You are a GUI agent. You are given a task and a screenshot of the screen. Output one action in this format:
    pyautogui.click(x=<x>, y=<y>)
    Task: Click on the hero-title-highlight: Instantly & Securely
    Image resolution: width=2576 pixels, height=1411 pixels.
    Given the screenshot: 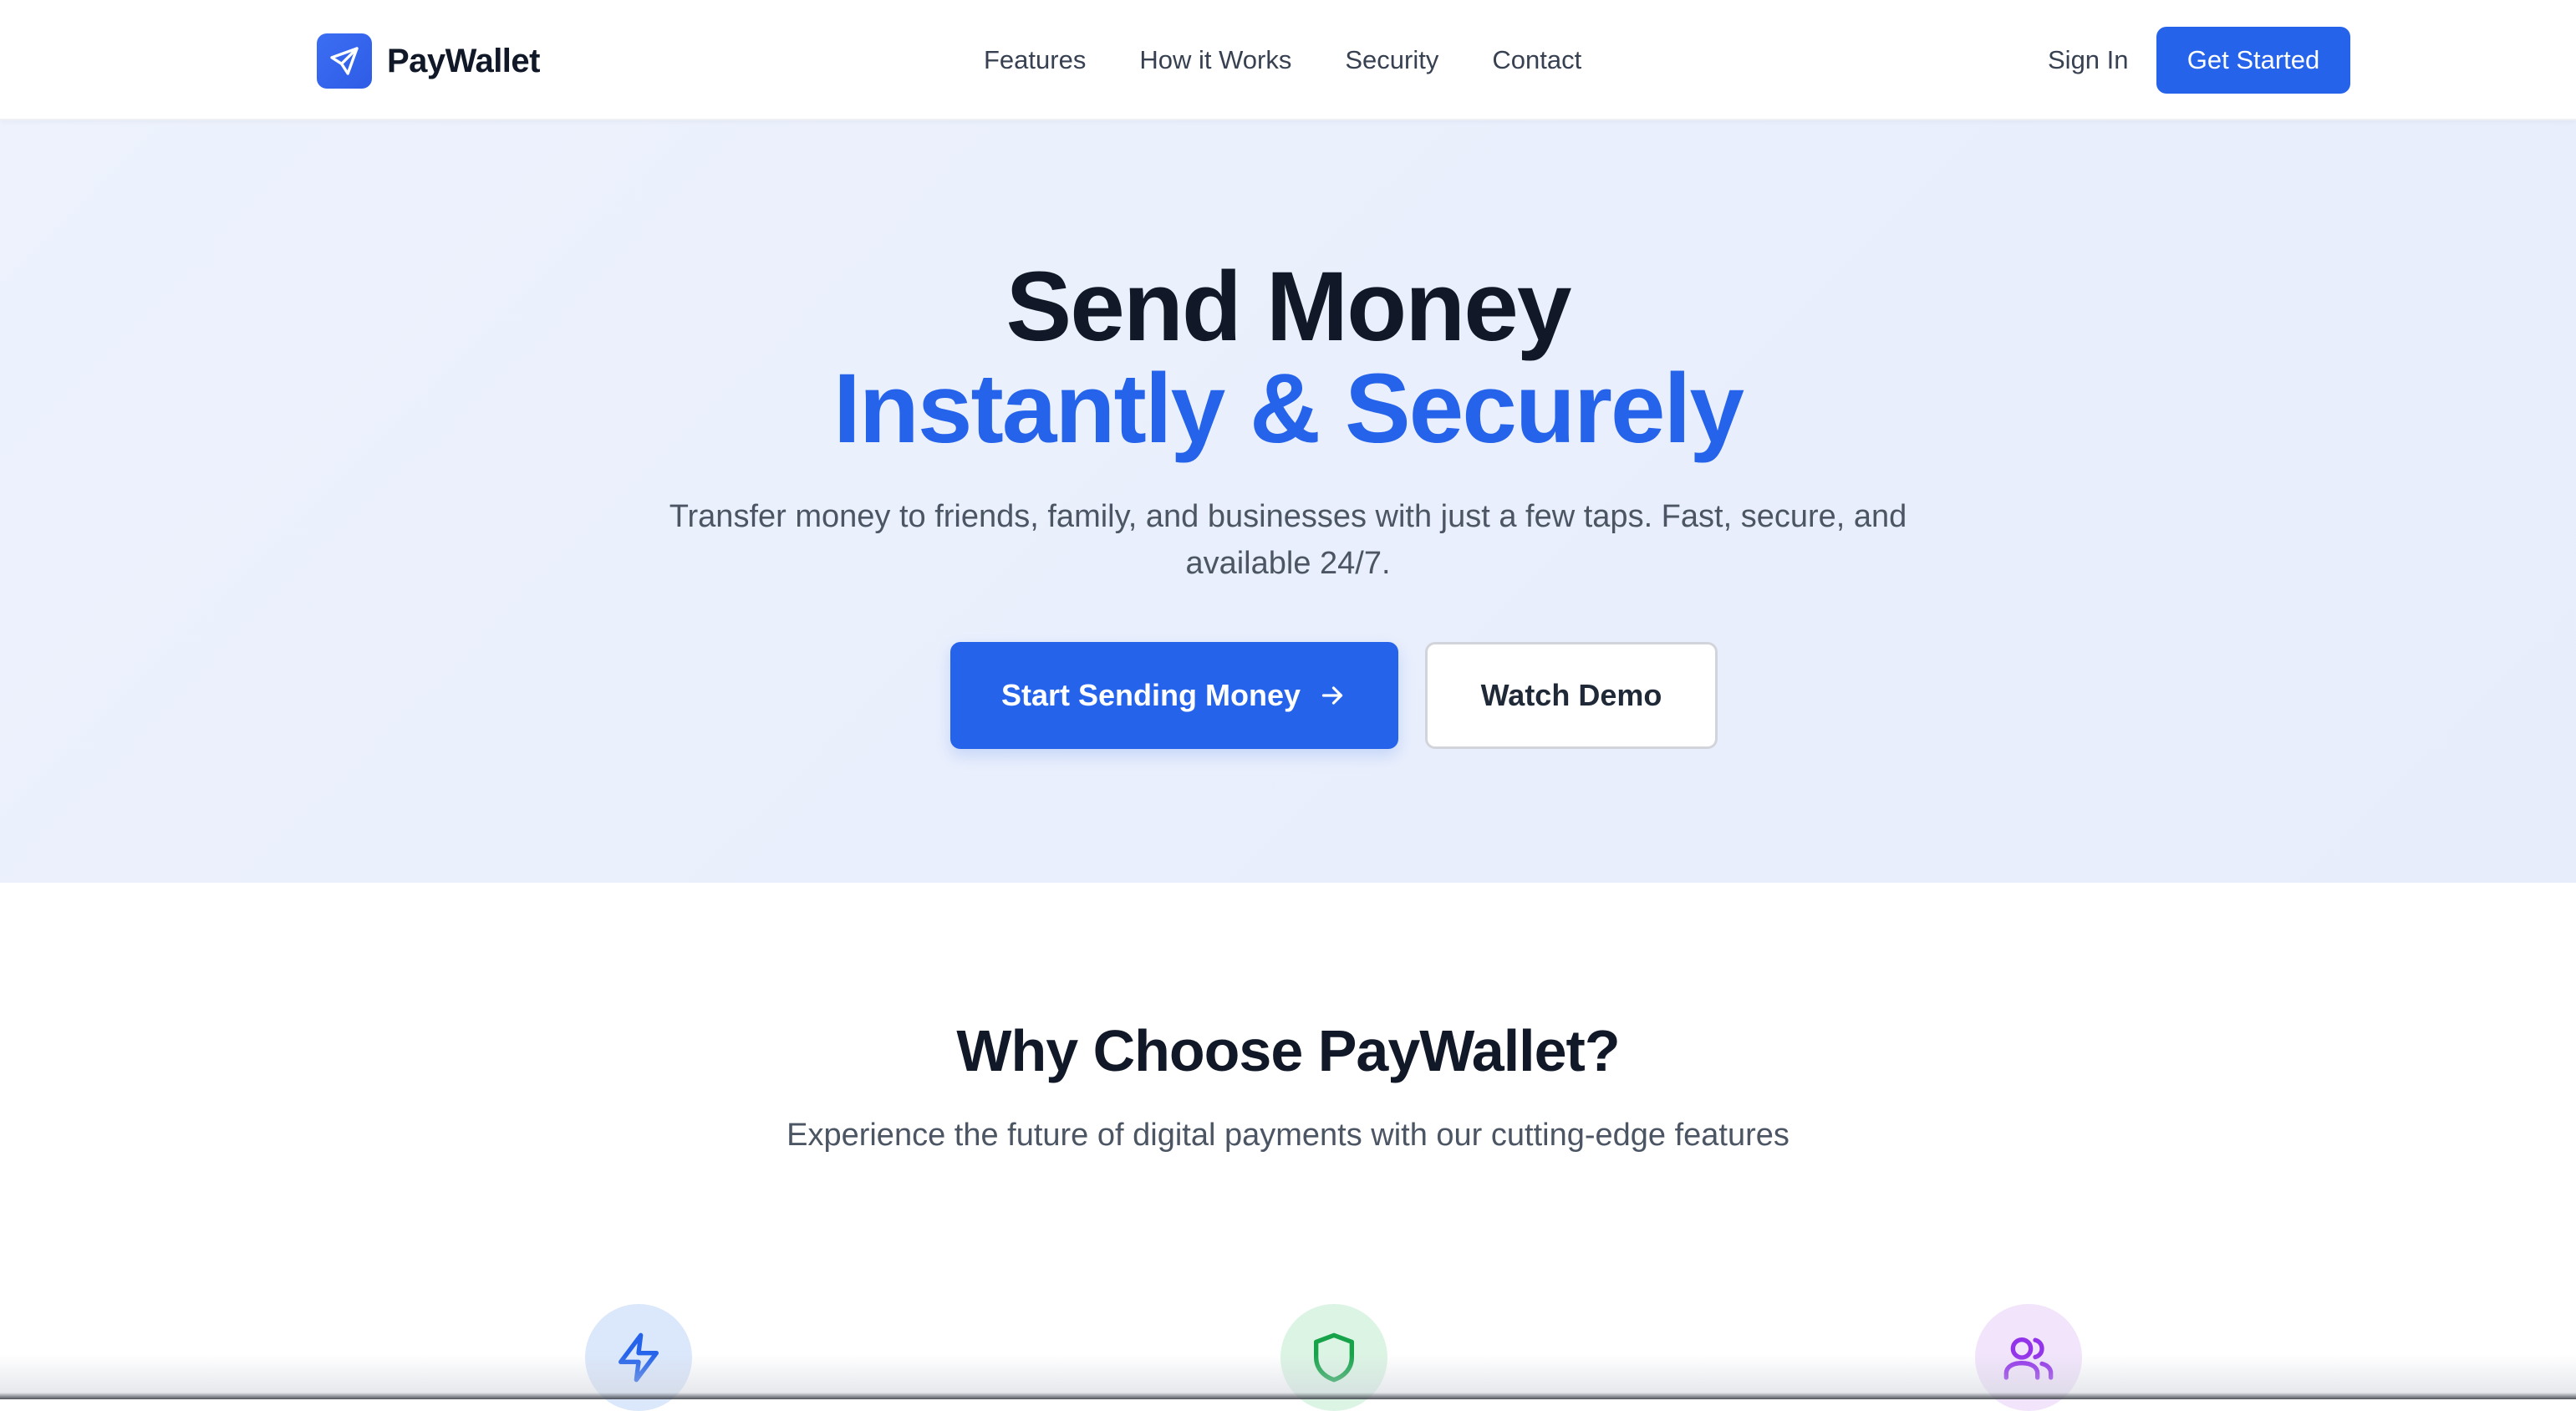 What is the action you would take?
    pyautogui.click(x=1288, y=409)
    